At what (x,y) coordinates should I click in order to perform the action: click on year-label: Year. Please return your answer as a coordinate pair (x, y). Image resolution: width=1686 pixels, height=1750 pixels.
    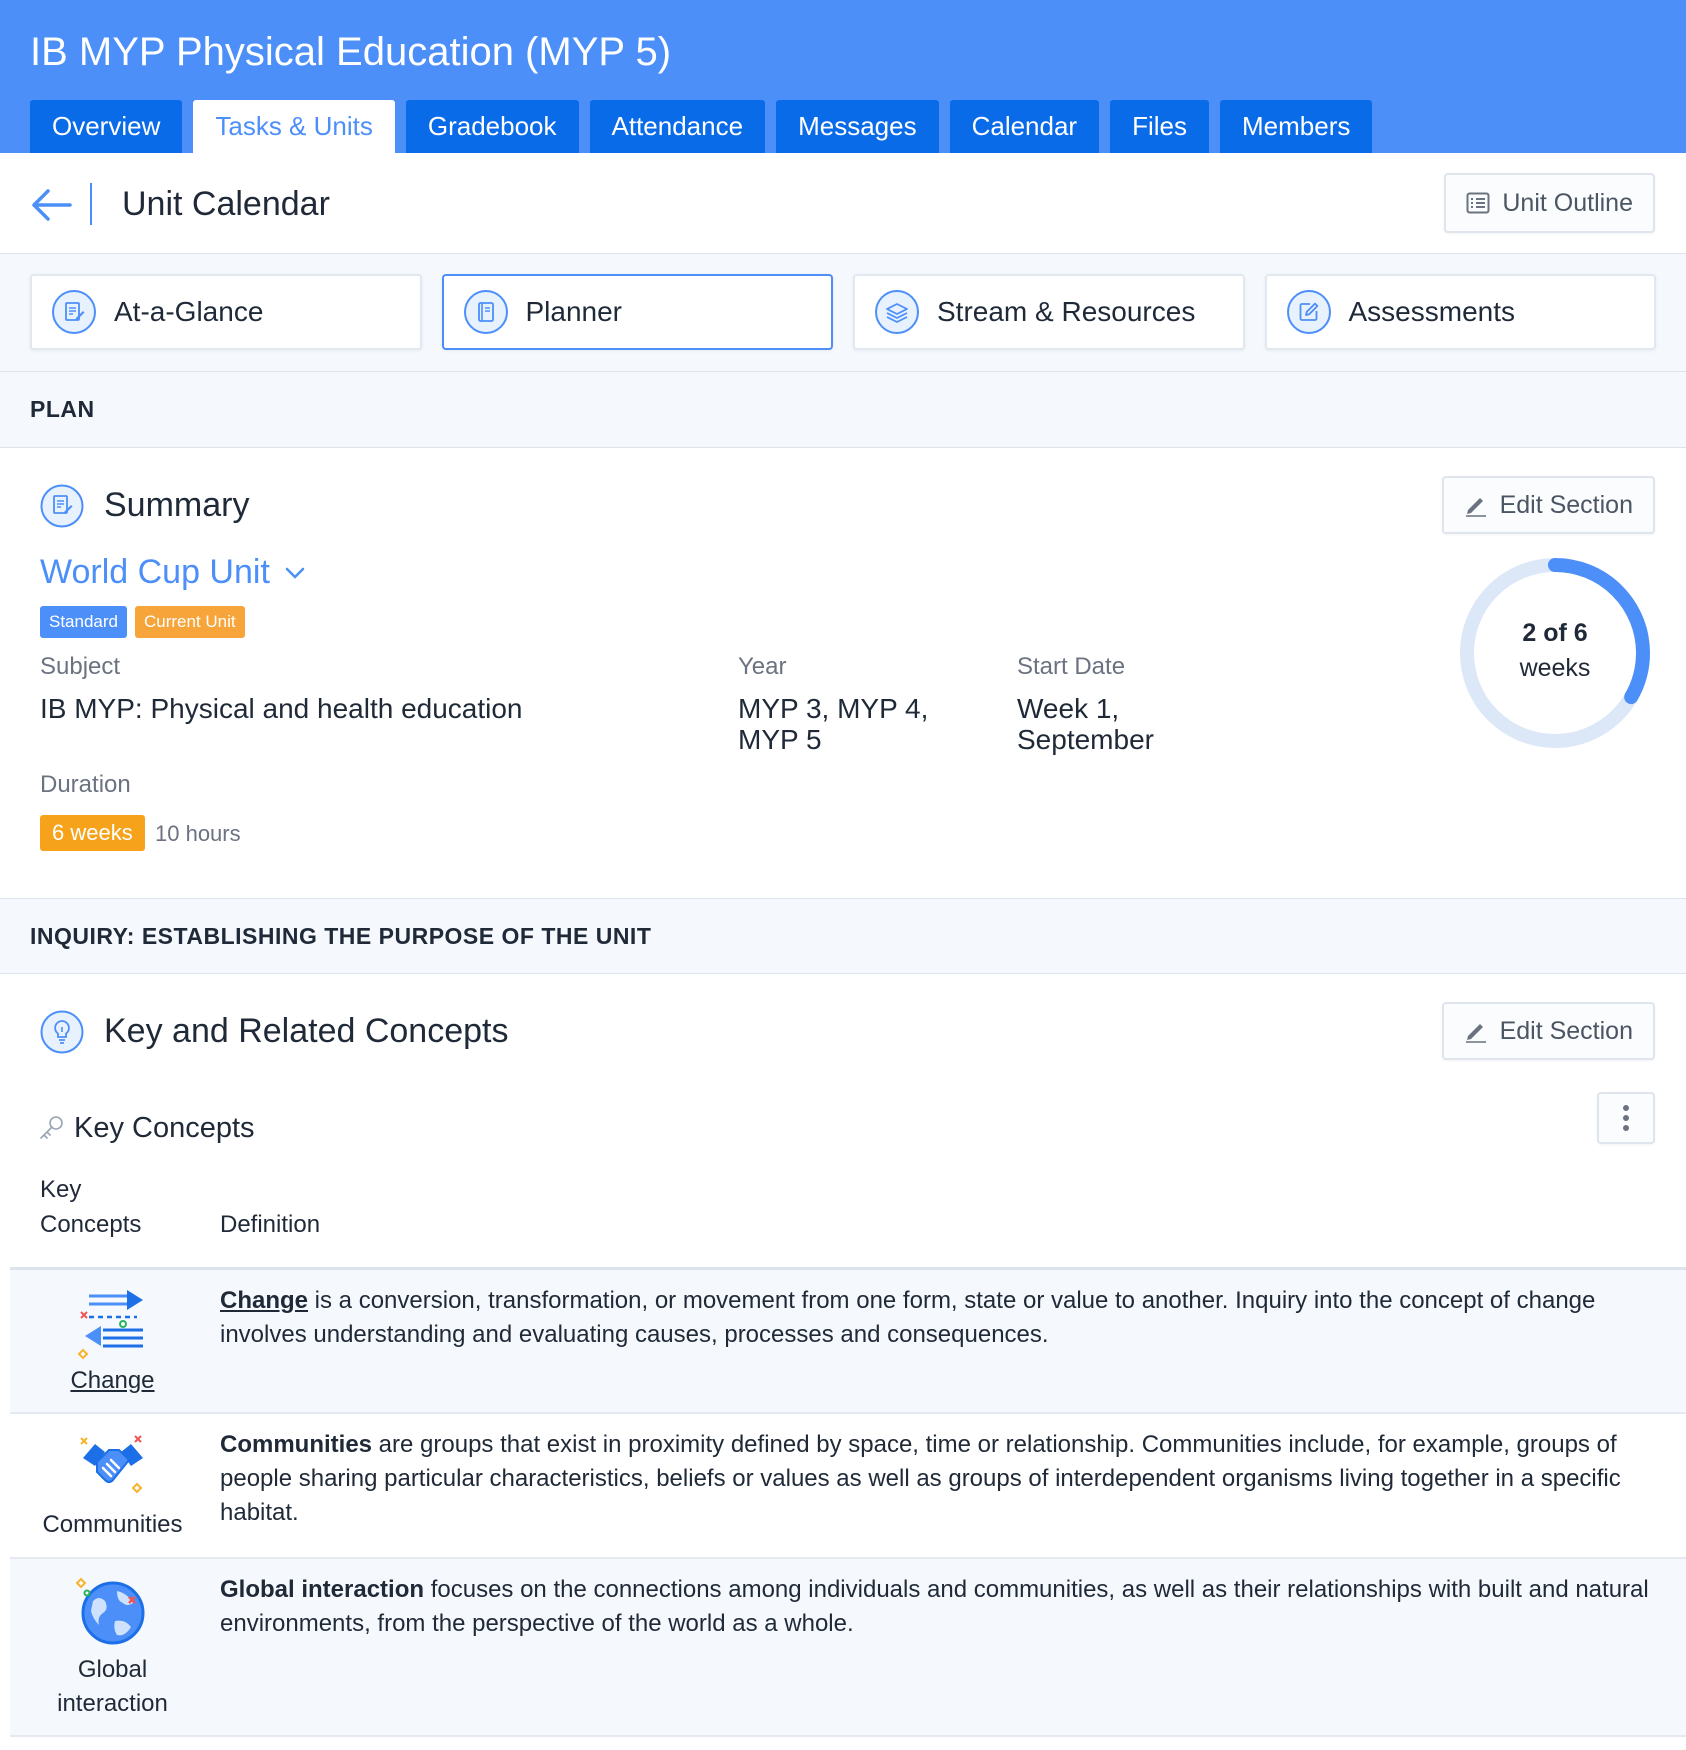
    Looking at the image, I should click on (762, 666).